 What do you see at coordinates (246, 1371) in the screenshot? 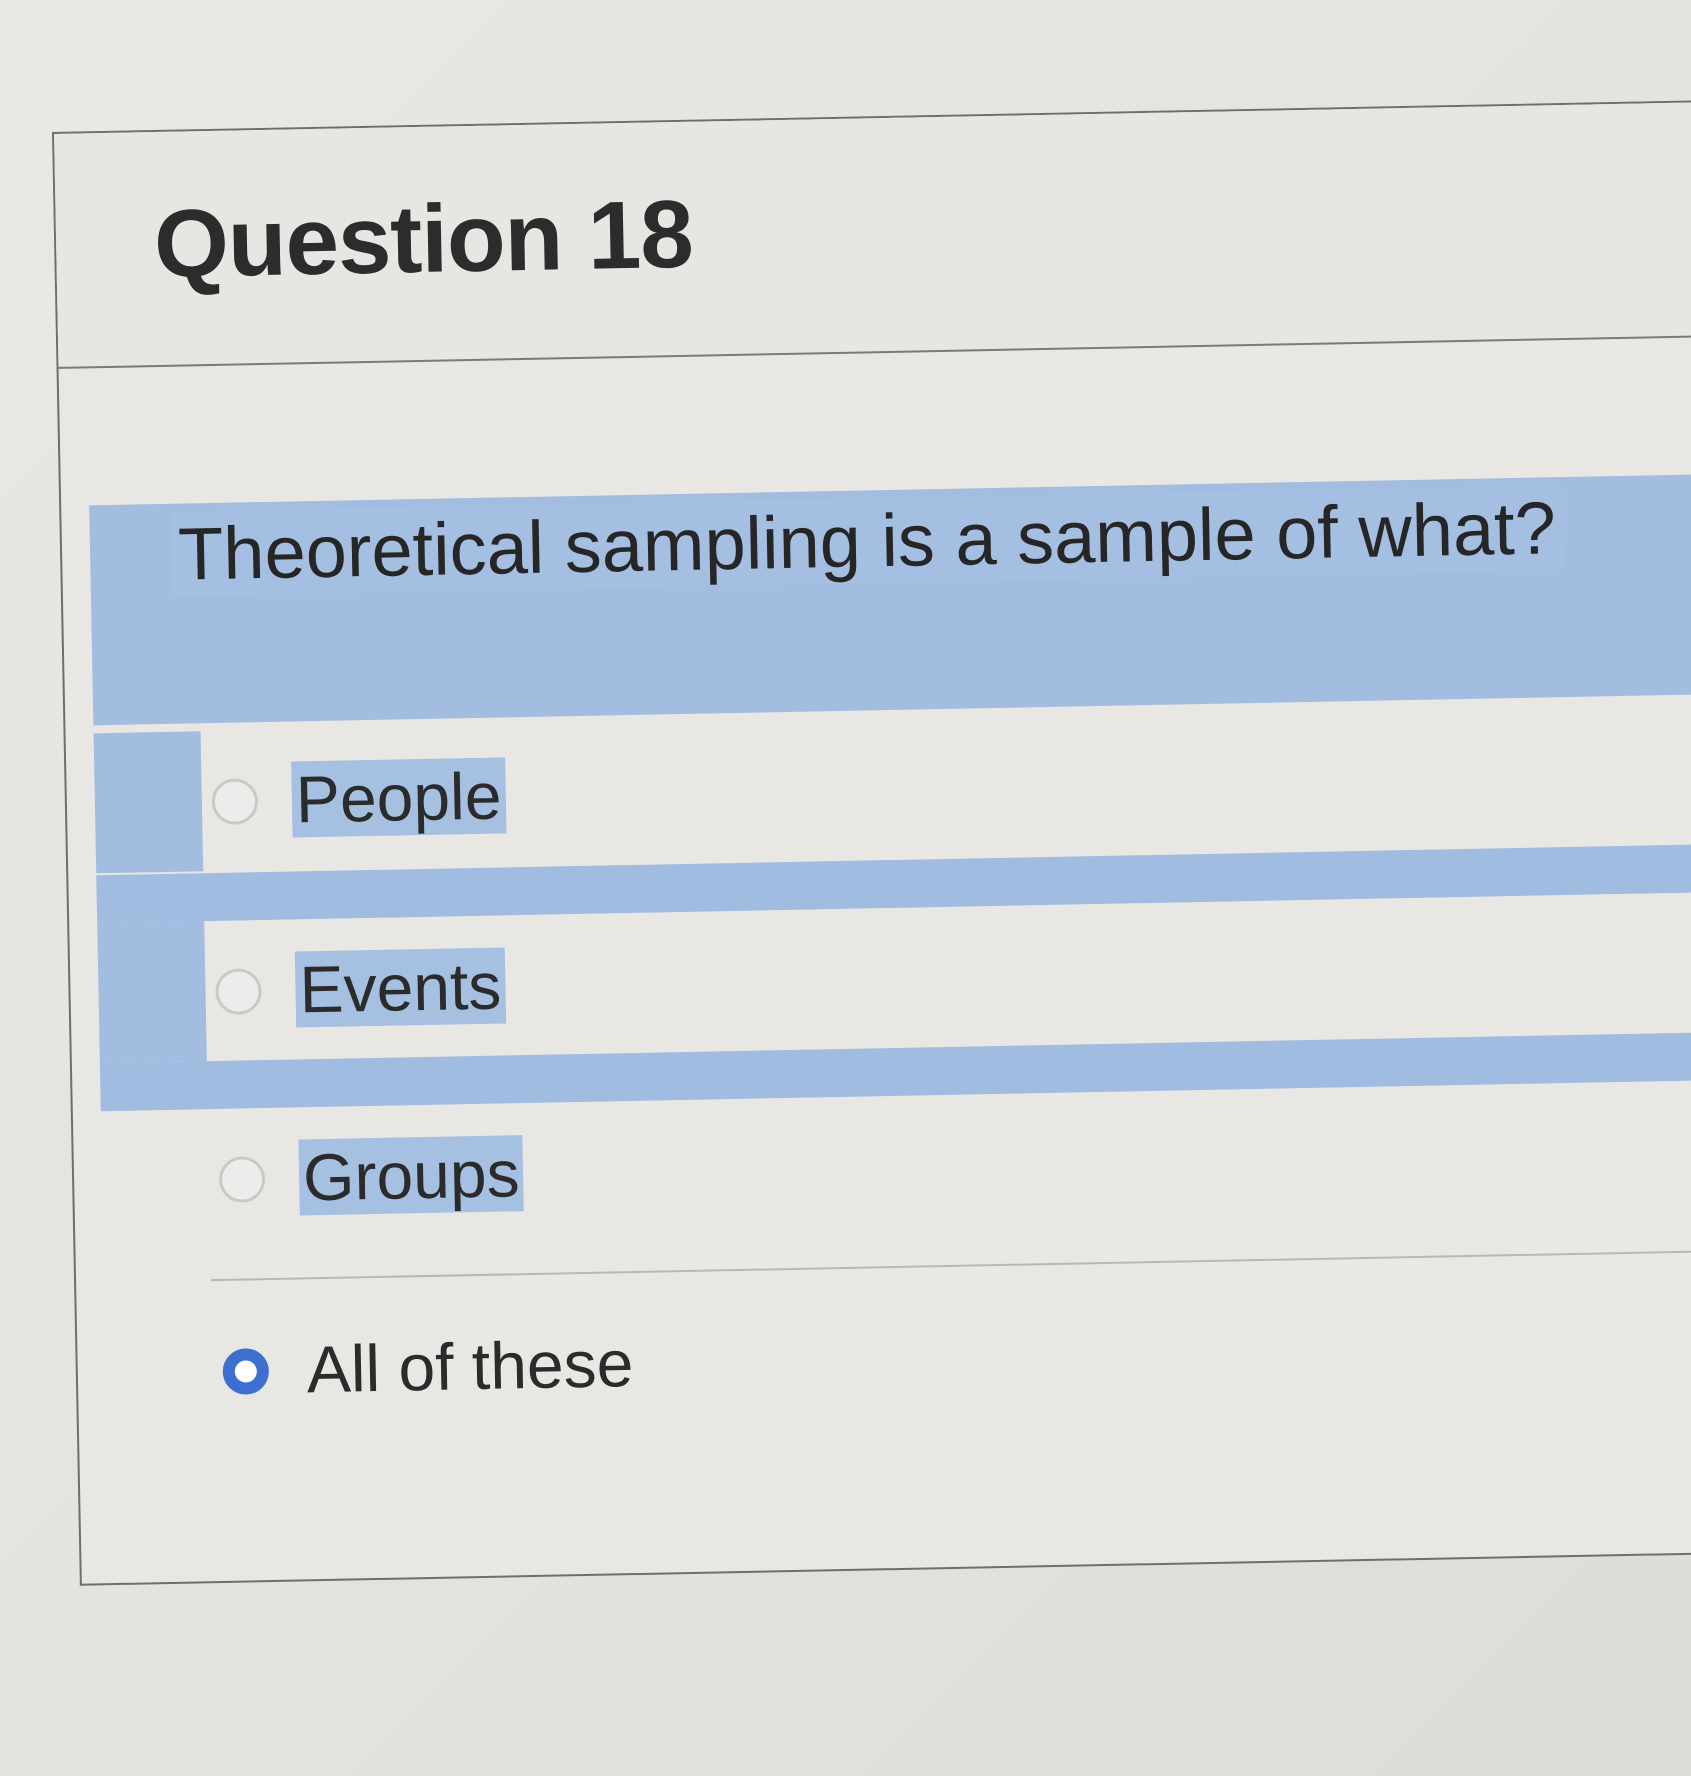
I see `radio-checked-icon` at bounding box center [246, 1371].